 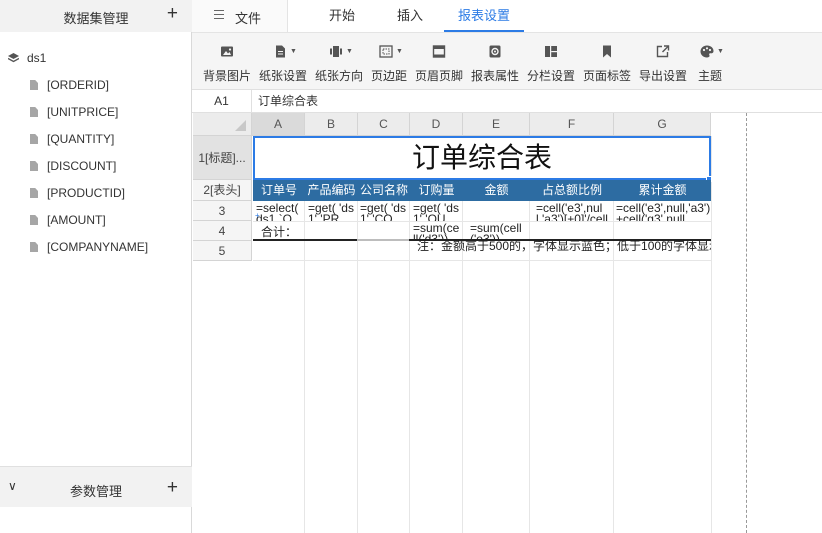 What do you see at coordinates (389, 61) in the screenshot?
I see `page-margin-button: ▼ 页边距` at bounding box center [389, 61].